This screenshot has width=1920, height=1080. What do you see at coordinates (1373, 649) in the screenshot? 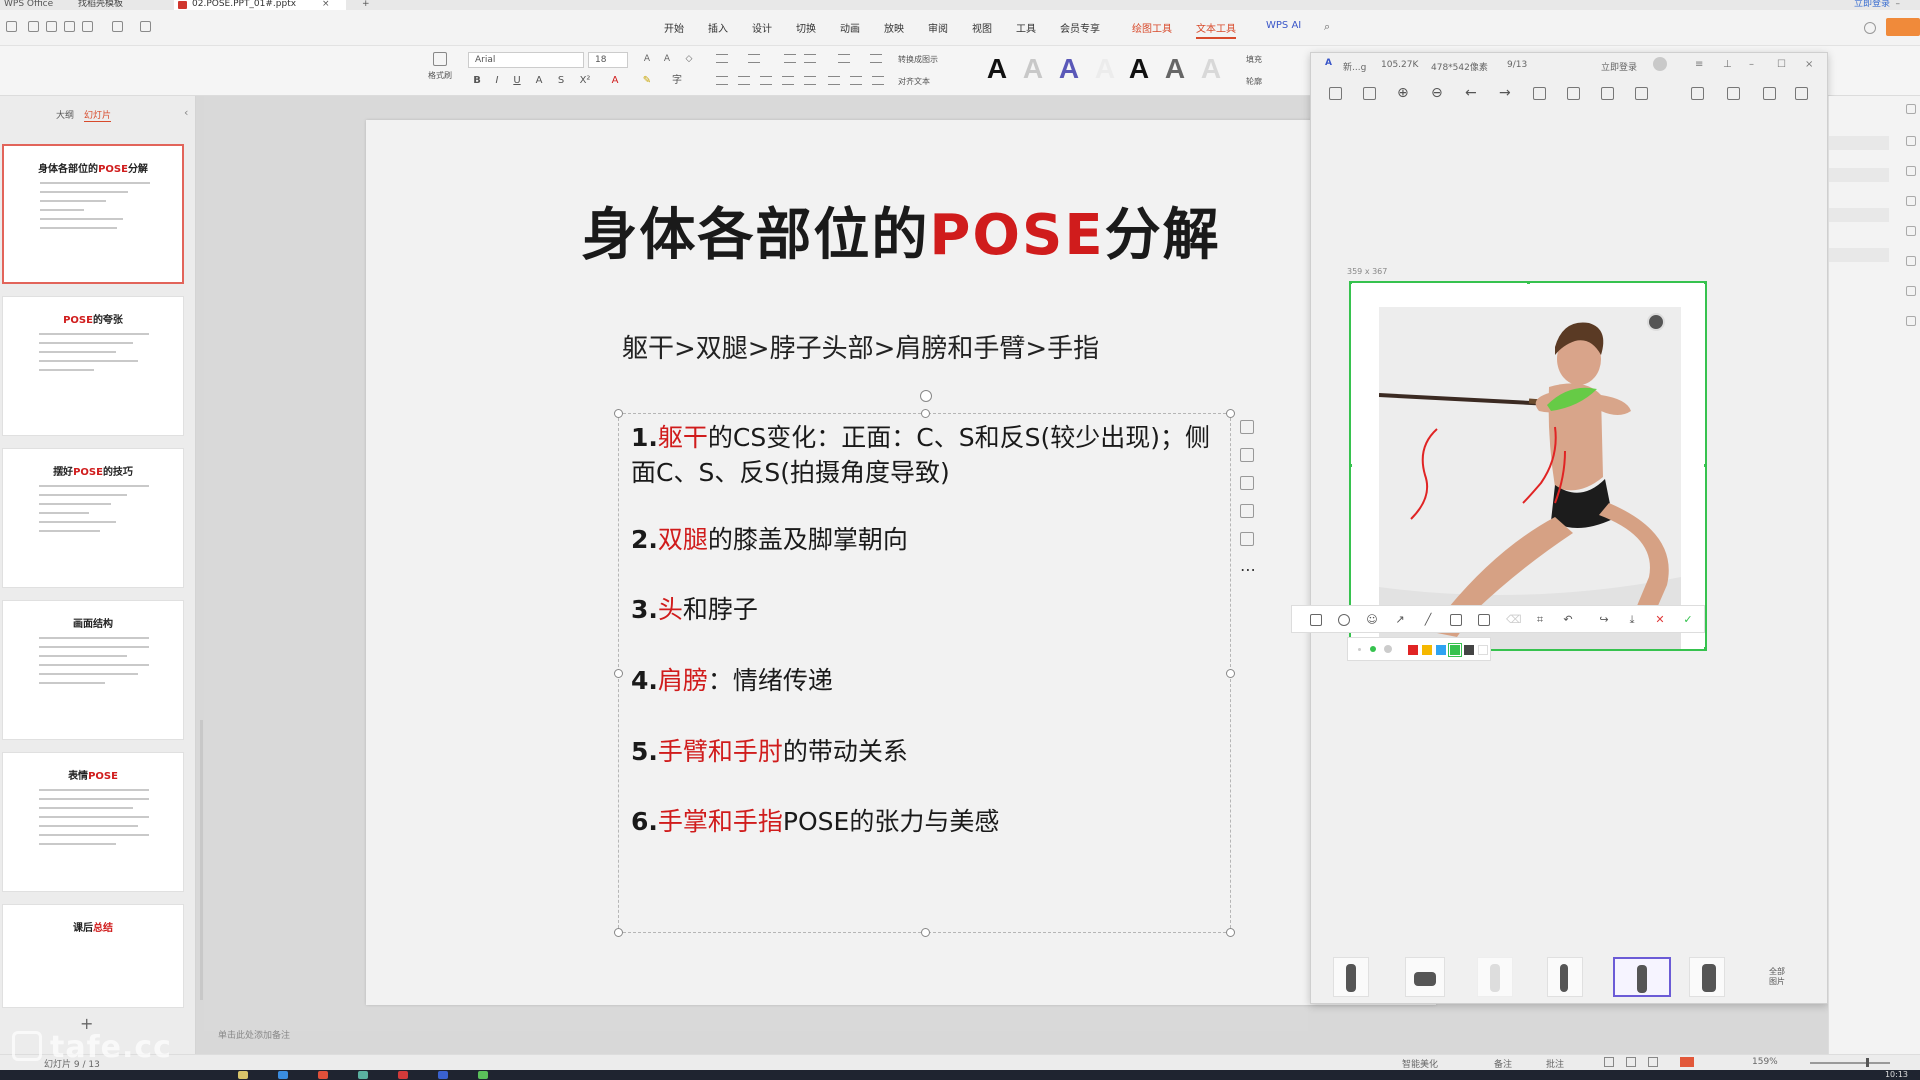
I see `size-medium-dot` at bounding box center [1373, 649].